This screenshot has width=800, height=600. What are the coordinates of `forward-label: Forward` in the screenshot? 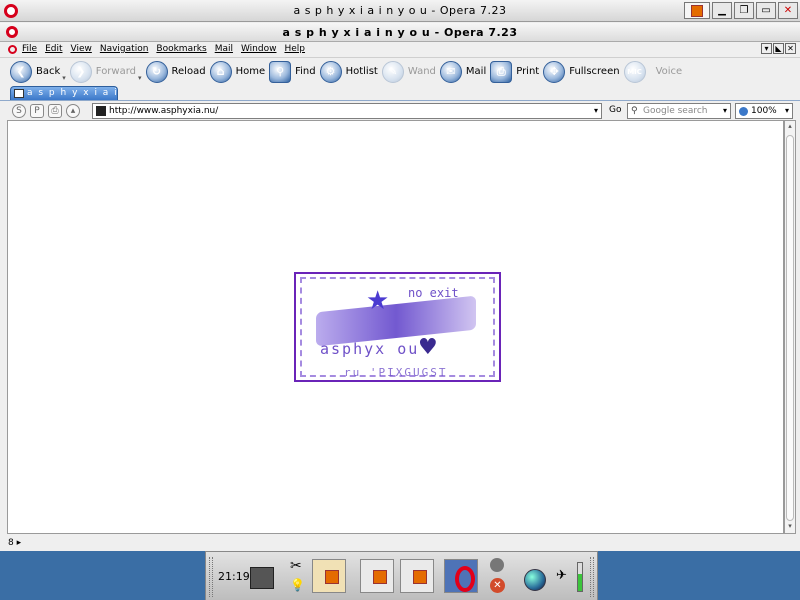 It's located at (116, 71).